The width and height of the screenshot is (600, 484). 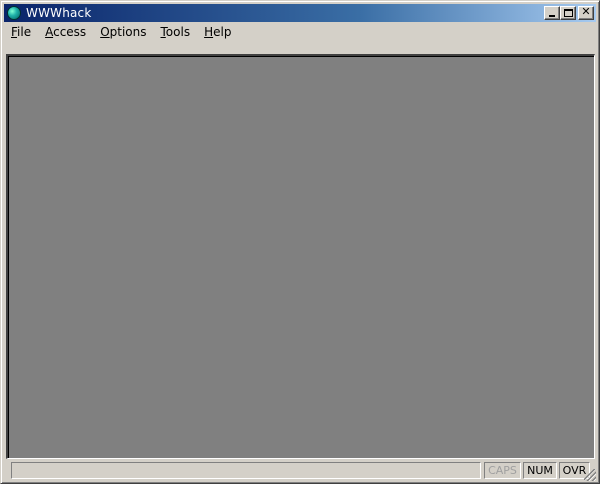 What do you see at coordinates (176, 32) in the screenshot?
I see `menu-tools: Tools` at bounding box center [176, 32].